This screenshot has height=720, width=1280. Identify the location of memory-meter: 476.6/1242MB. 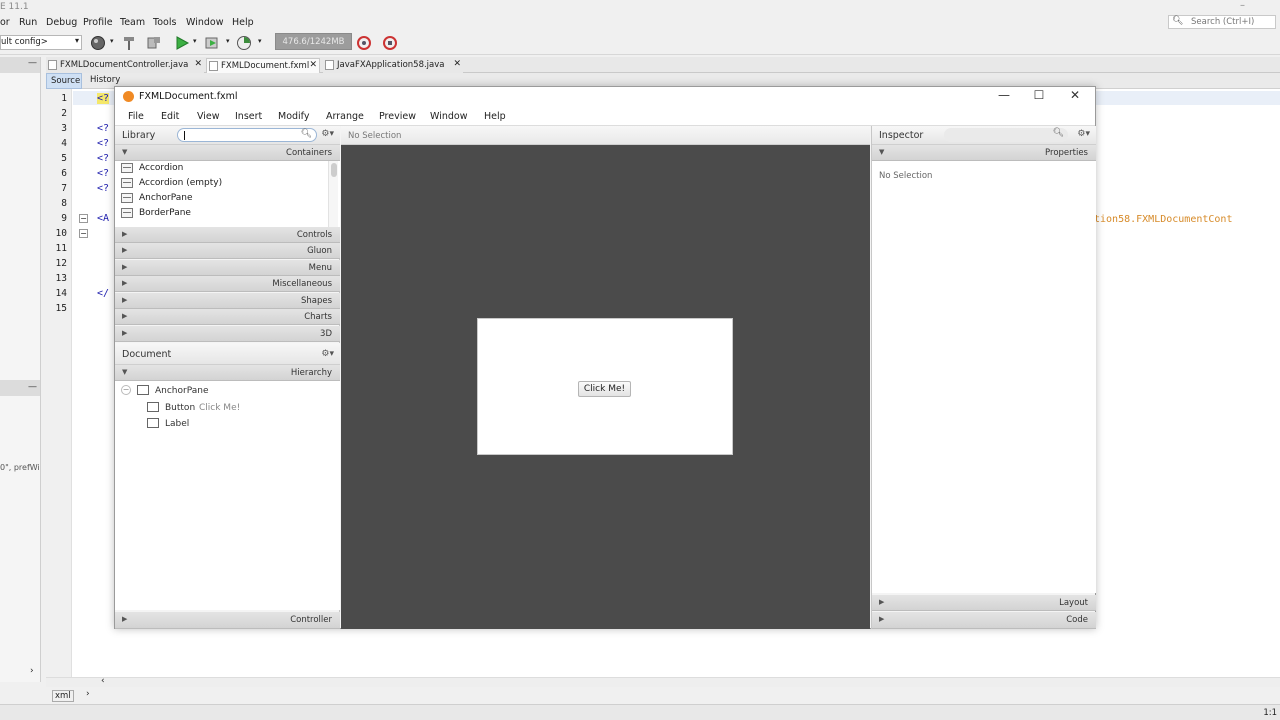
(313, 41).